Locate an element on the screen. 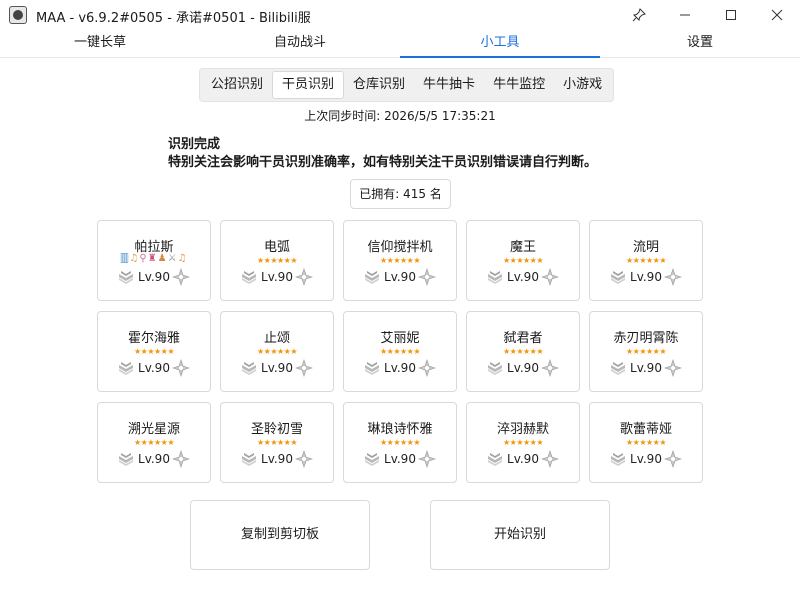  operator-card: 止颂 ★★★★★★ Lv.90 is located at coordinates (277, 351).